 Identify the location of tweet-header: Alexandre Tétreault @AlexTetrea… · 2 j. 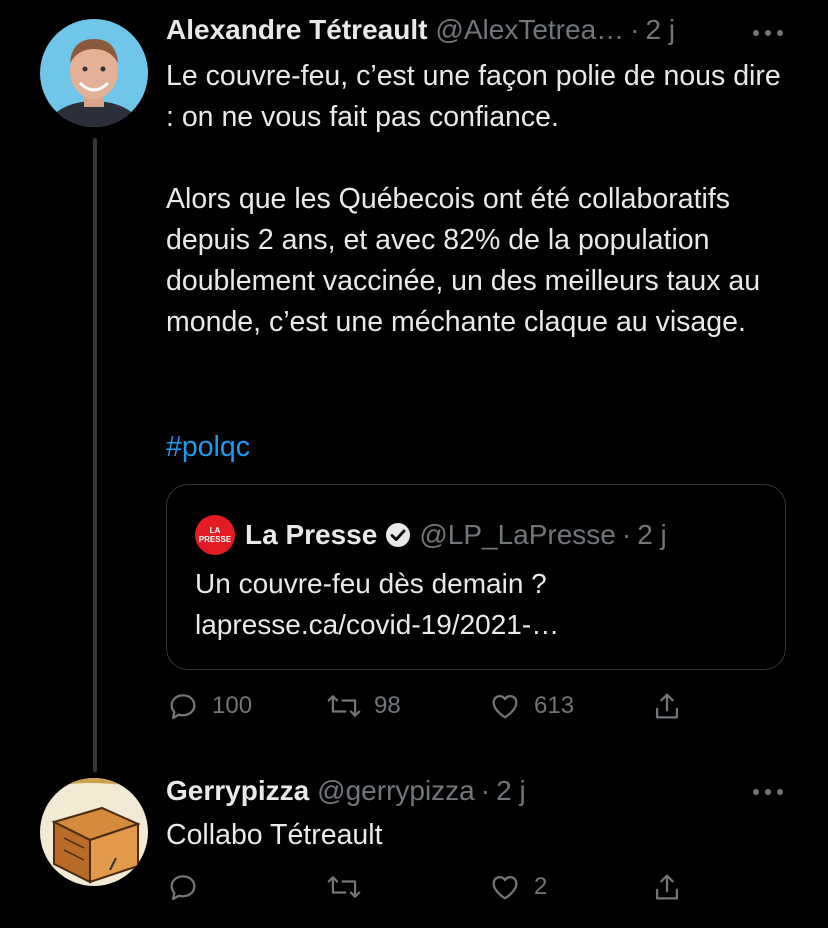
(420, 30).